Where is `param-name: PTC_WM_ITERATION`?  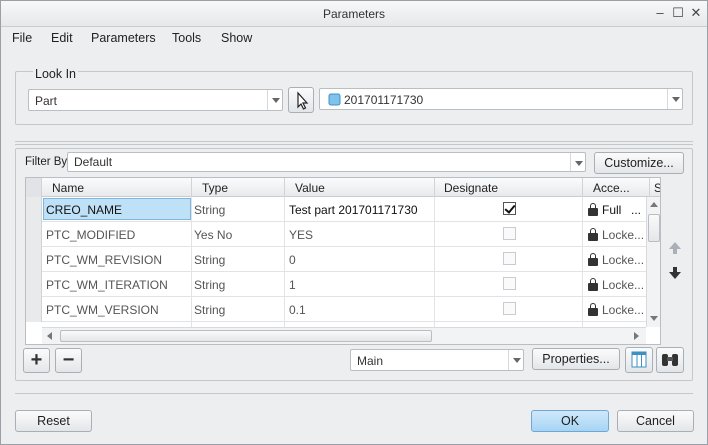
param-name: PTC_WM_ITERATION is located at coordinates (107, 285).